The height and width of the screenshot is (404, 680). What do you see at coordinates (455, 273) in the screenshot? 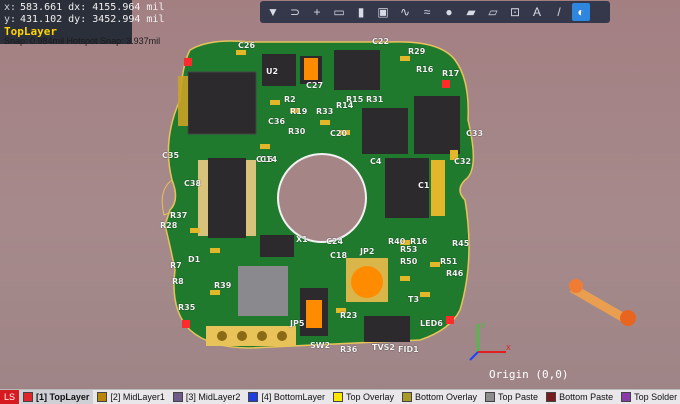
I see `designator-label: R46` at bounding box center [455, 273].